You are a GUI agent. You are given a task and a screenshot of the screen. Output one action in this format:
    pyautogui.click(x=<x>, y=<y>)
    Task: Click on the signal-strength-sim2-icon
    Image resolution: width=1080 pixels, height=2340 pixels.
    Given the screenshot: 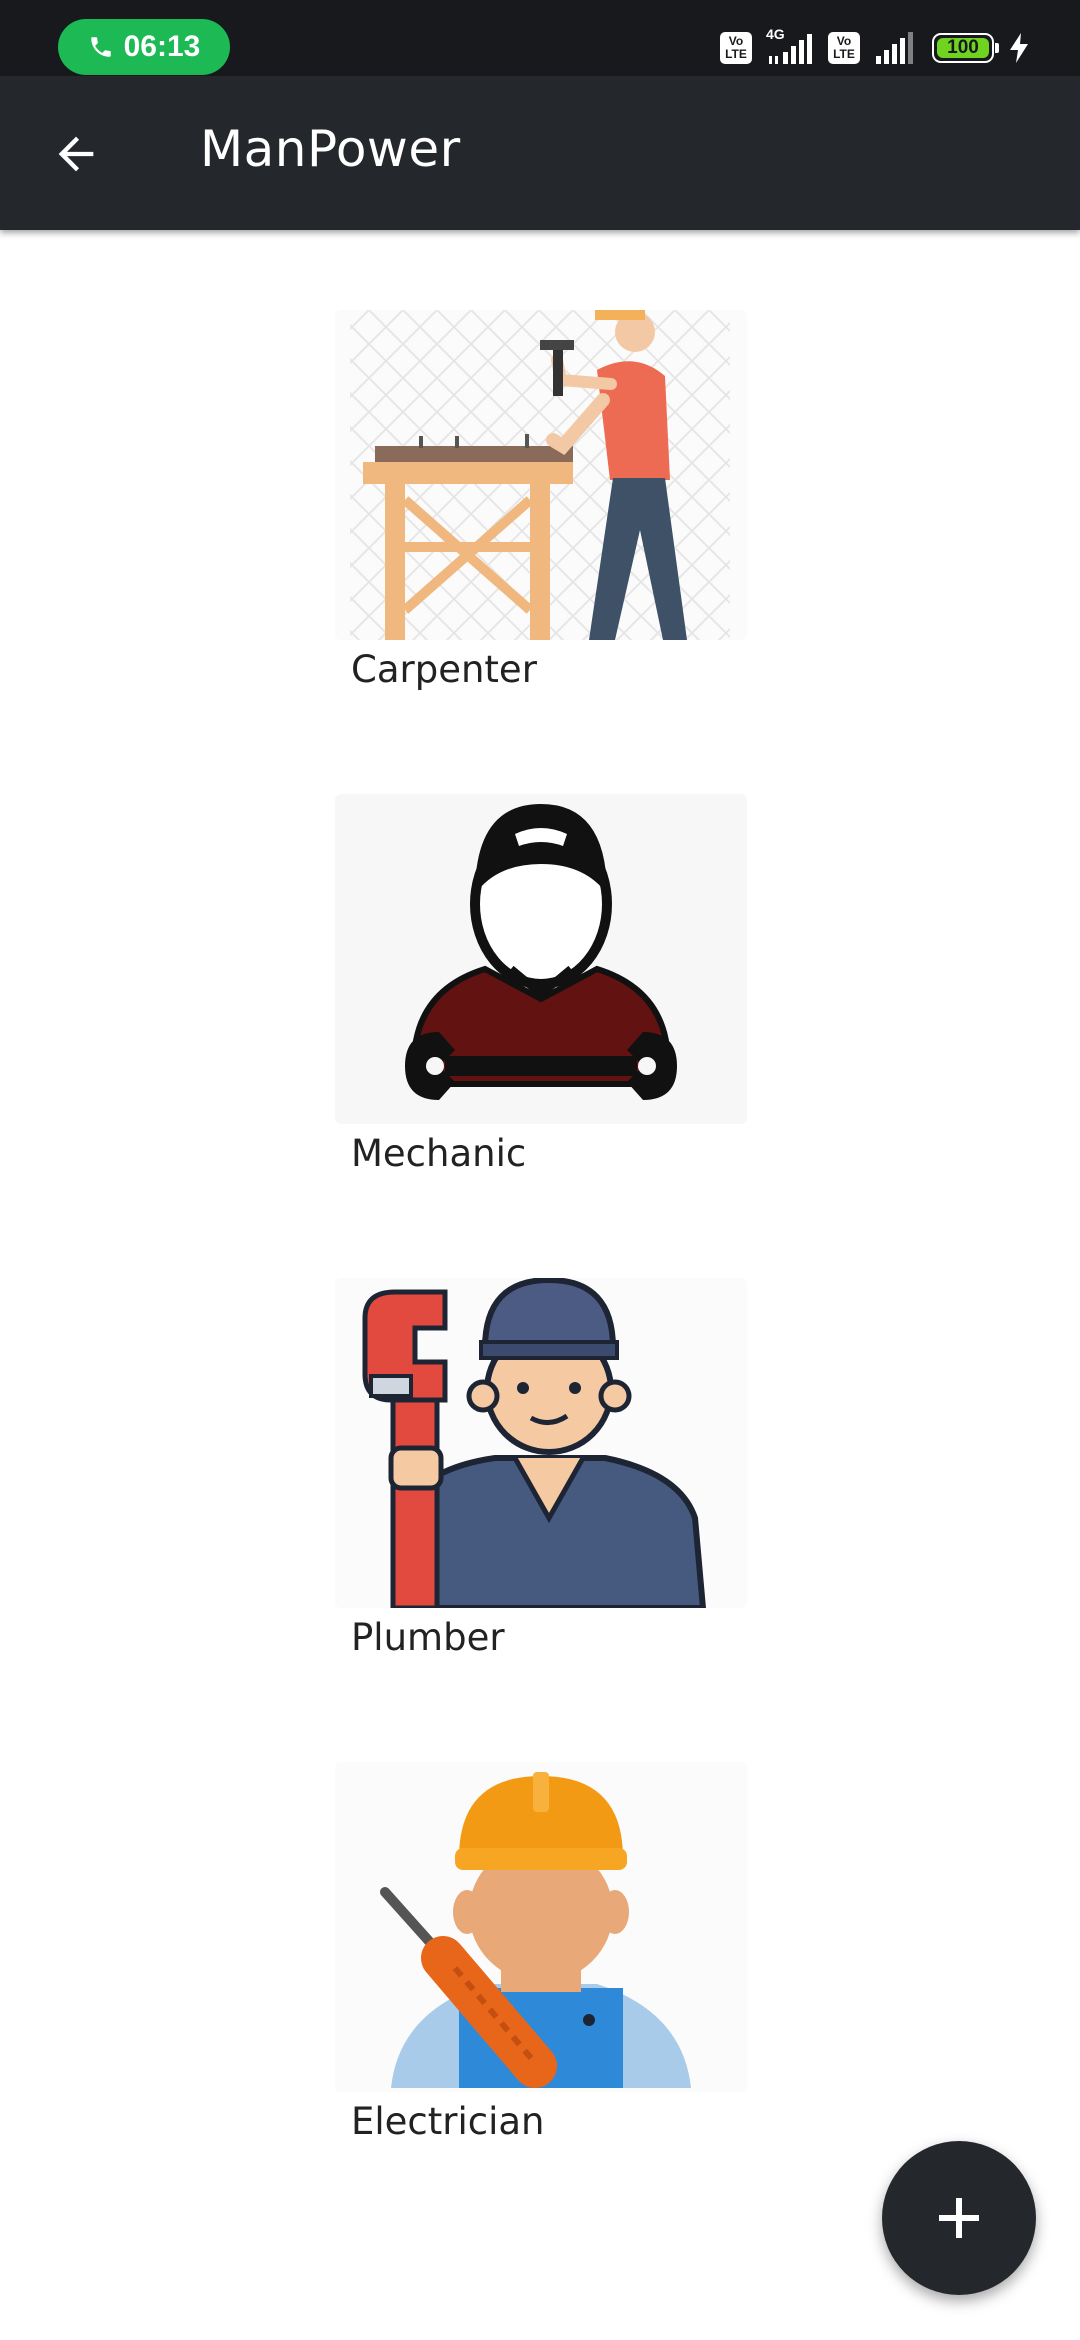 What is the action you would take?
    pyautogui.click(x=894, y=48)
    